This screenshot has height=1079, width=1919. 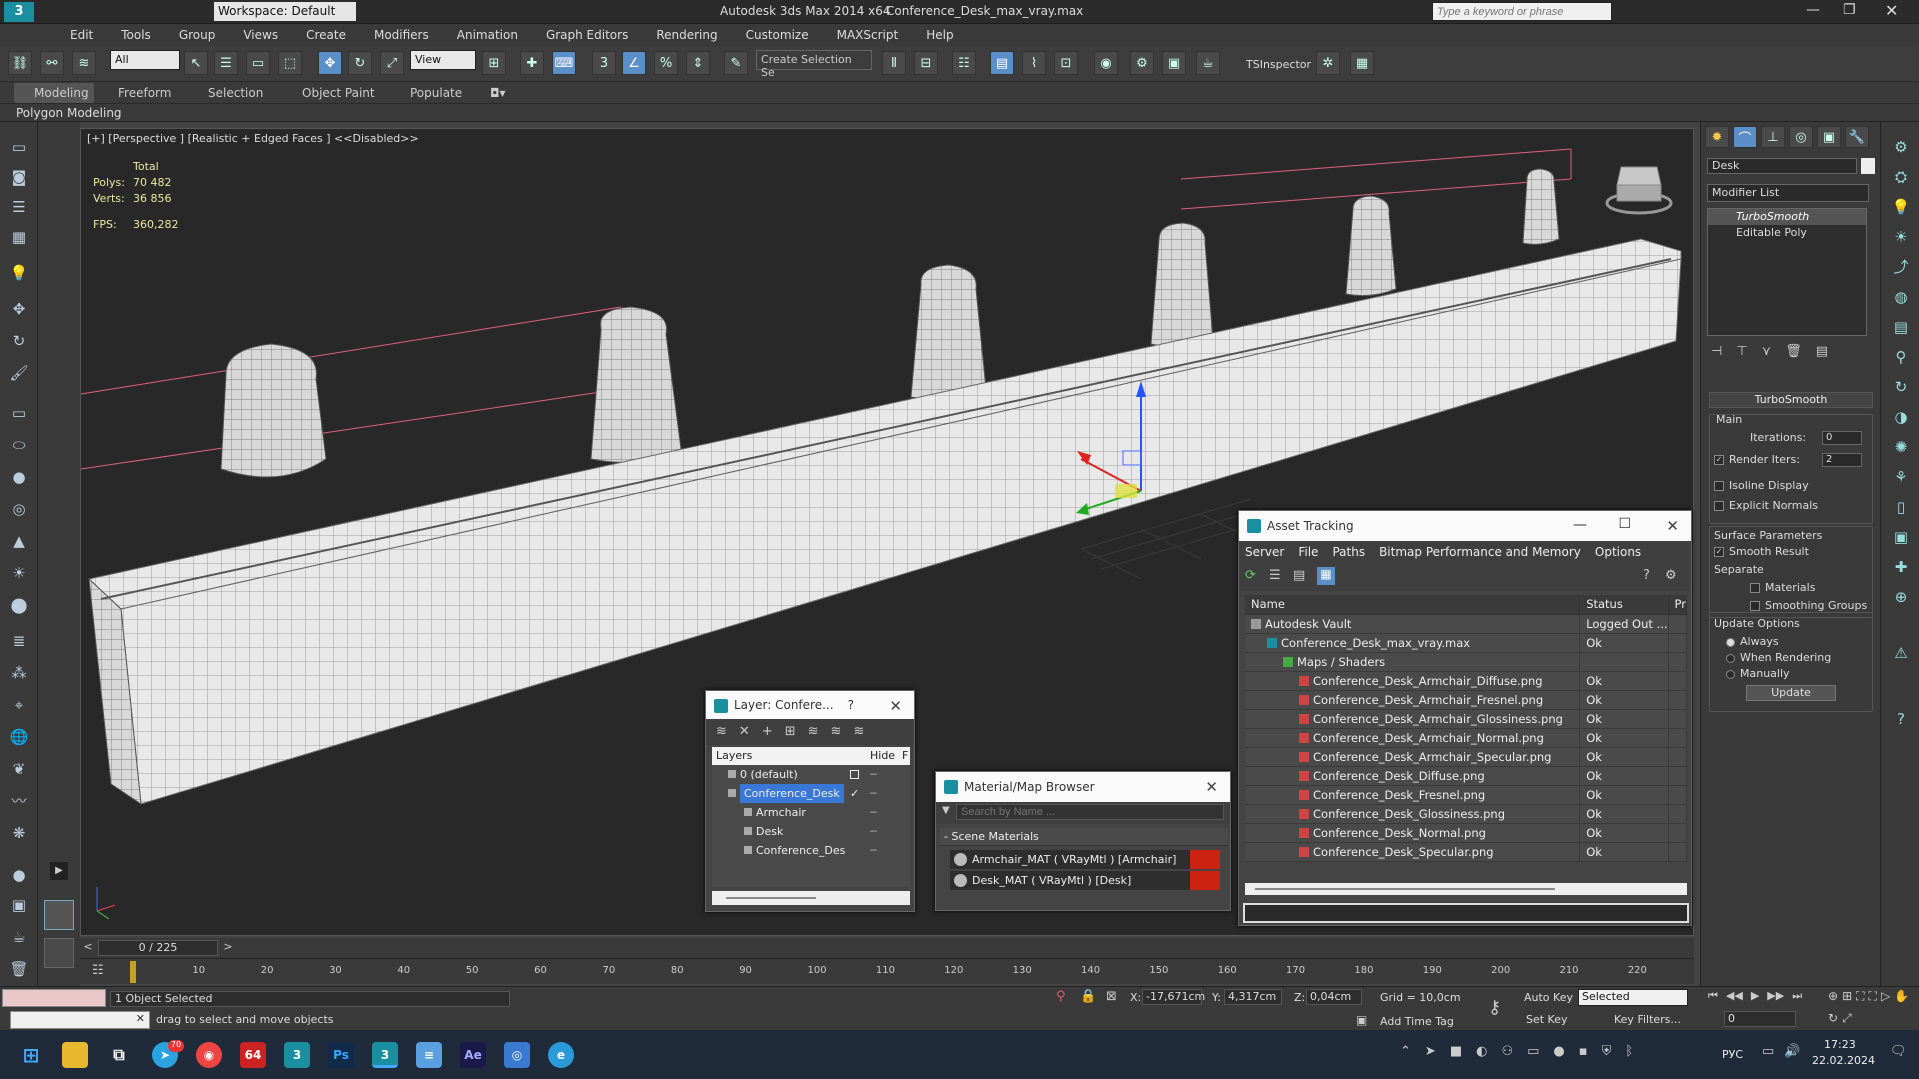 I want to click on tray-nvidia-icon: ▪, so click(x=1583, y=1054).